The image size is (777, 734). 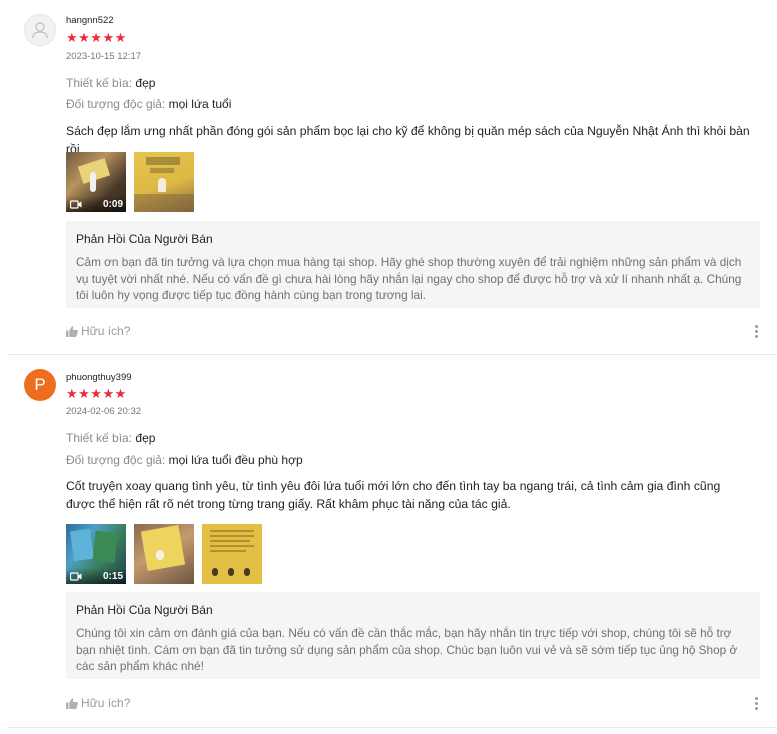 What do you see at coordinates (235, 460) in the screenshot?
I see `attribute-value: mọi lứa tuổi đều phù hợp` at bounding box center [235, 460].